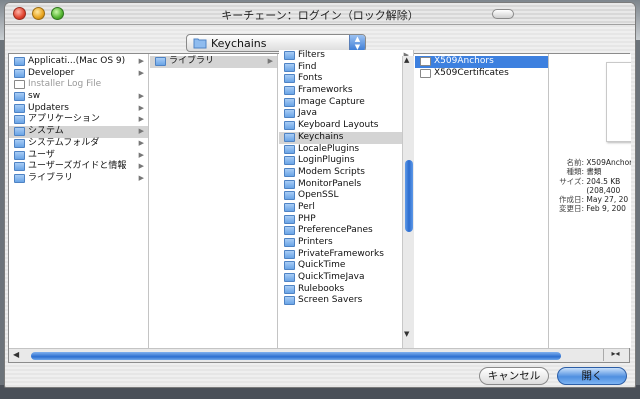 This screenshot has height=399, width=640. What do you see at coordinates (78, 85) in the screenshot?
I see `browser-item: Installer Log File` at bounding box center [78, 85].